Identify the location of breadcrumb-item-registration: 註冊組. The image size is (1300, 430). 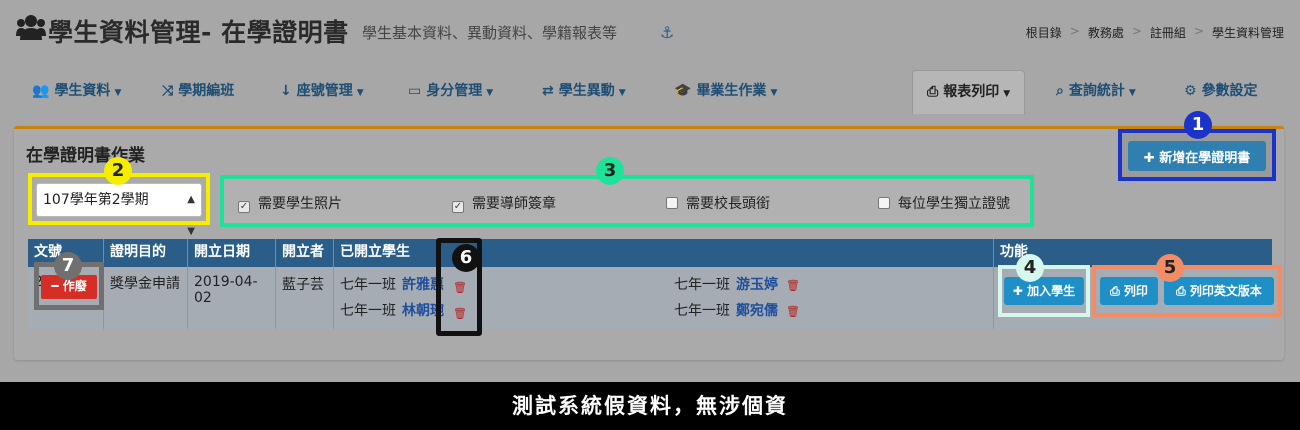
(1168, 32).